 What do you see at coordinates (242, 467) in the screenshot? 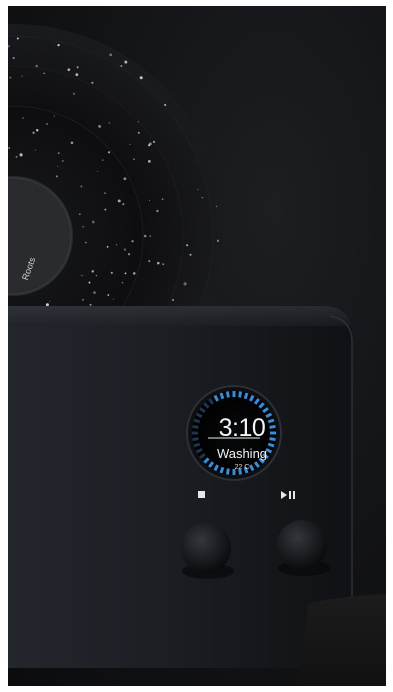
I see `temperature-label: 22 C` at bounding box center [242, 467].